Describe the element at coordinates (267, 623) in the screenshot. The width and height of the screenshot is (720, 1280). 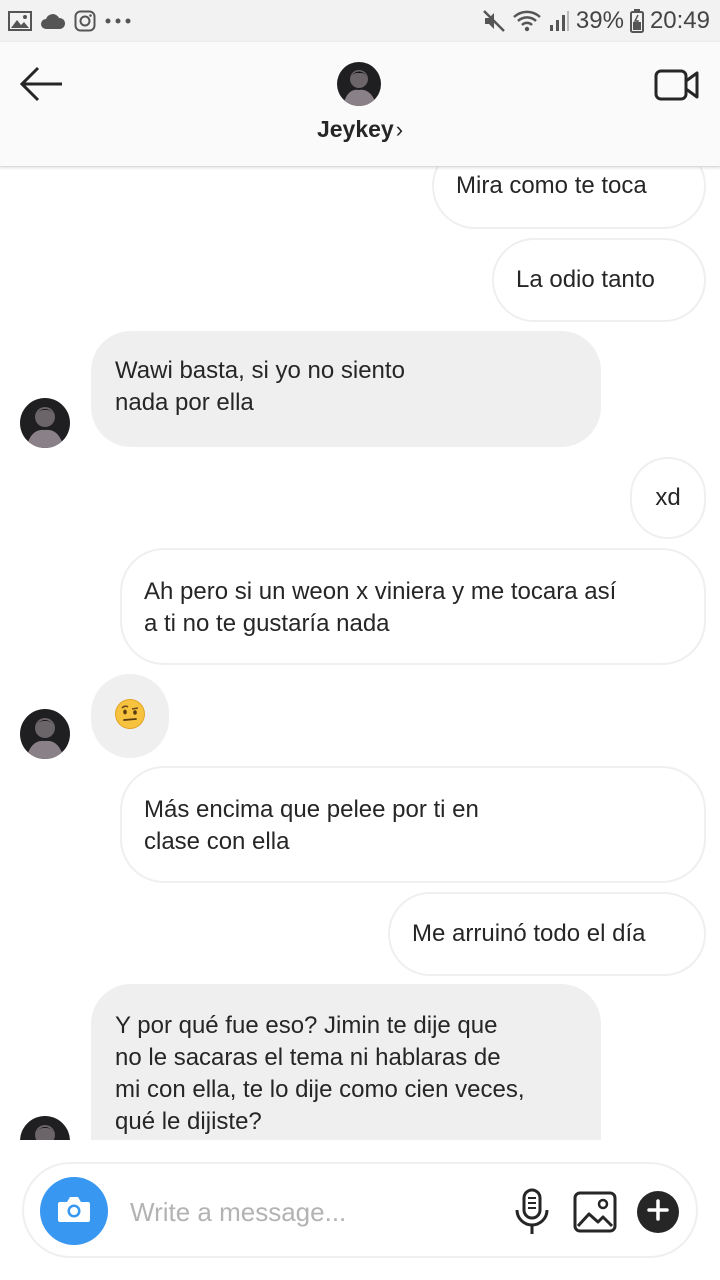
I see `message-text-line: a ti no te gustaría nada` at that location.